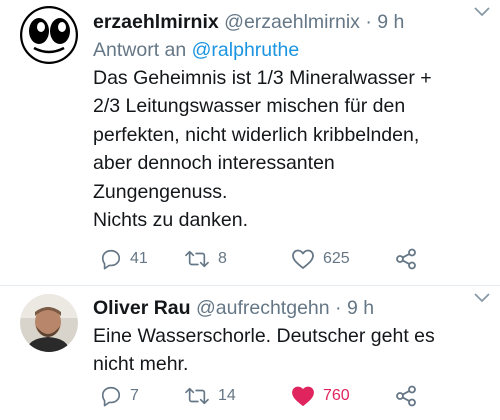 Image resolution: width=500 pixels, height=420 pixels. What do you see at coordinates (246, 50) in the screenshot?
I see `reply-to-link: @ralphruthe` at bounding box center [246, 50].